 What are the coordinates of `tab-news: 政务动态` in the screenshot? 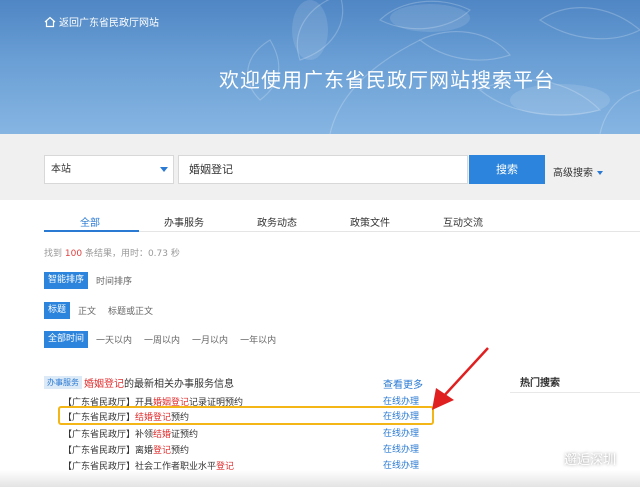 It's located at (277, 221).